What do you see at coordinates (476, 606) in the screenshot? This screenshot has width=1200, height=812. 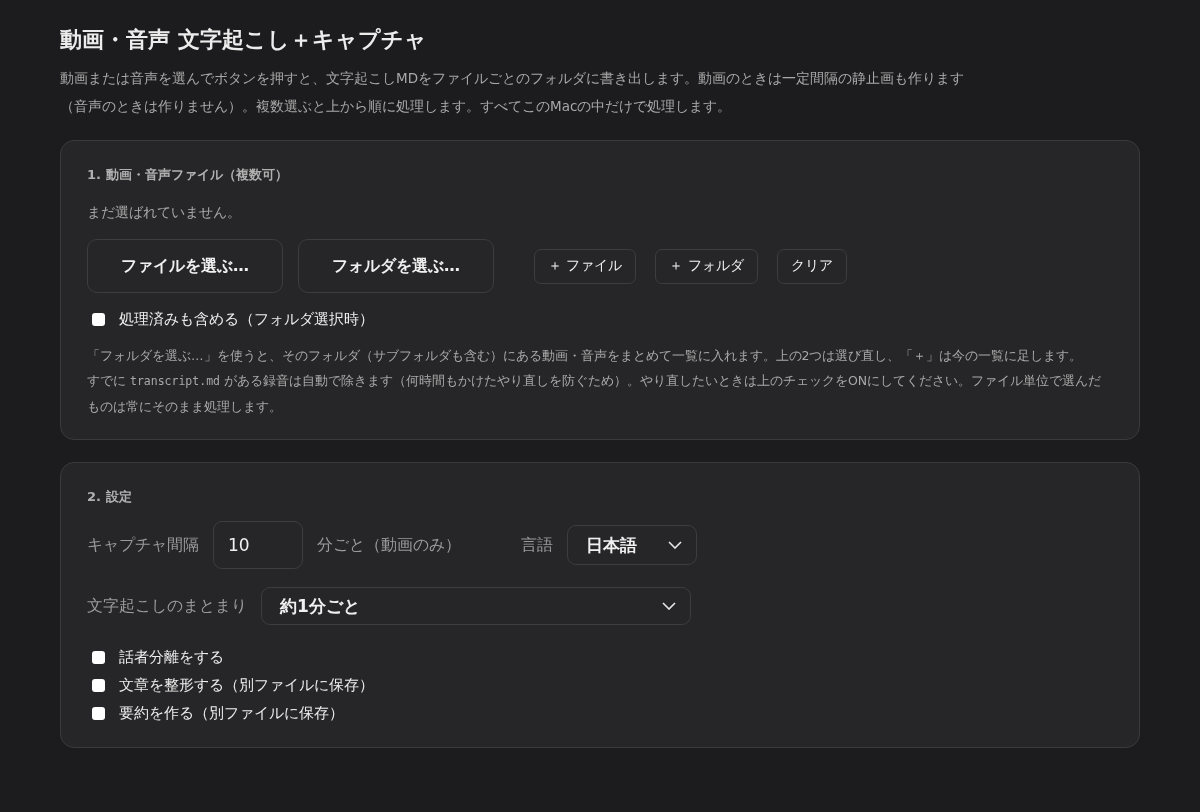 I see `grouping-select: 約1分ごと` at bounding box center [476, 606].